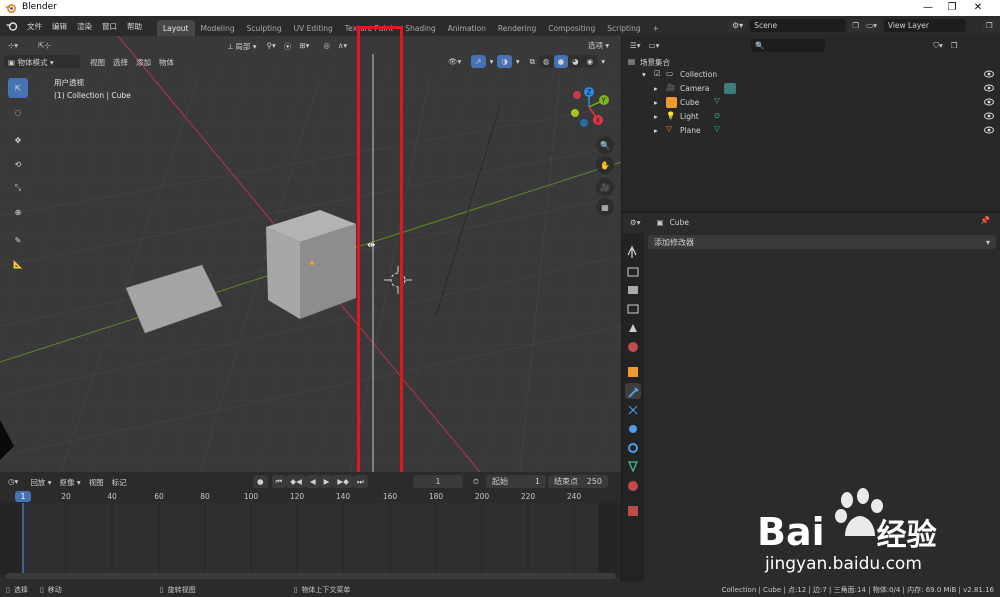 This screenshot has width=1000, height=597. I want to click on maximize-icon: ❐, so click(952, 8).